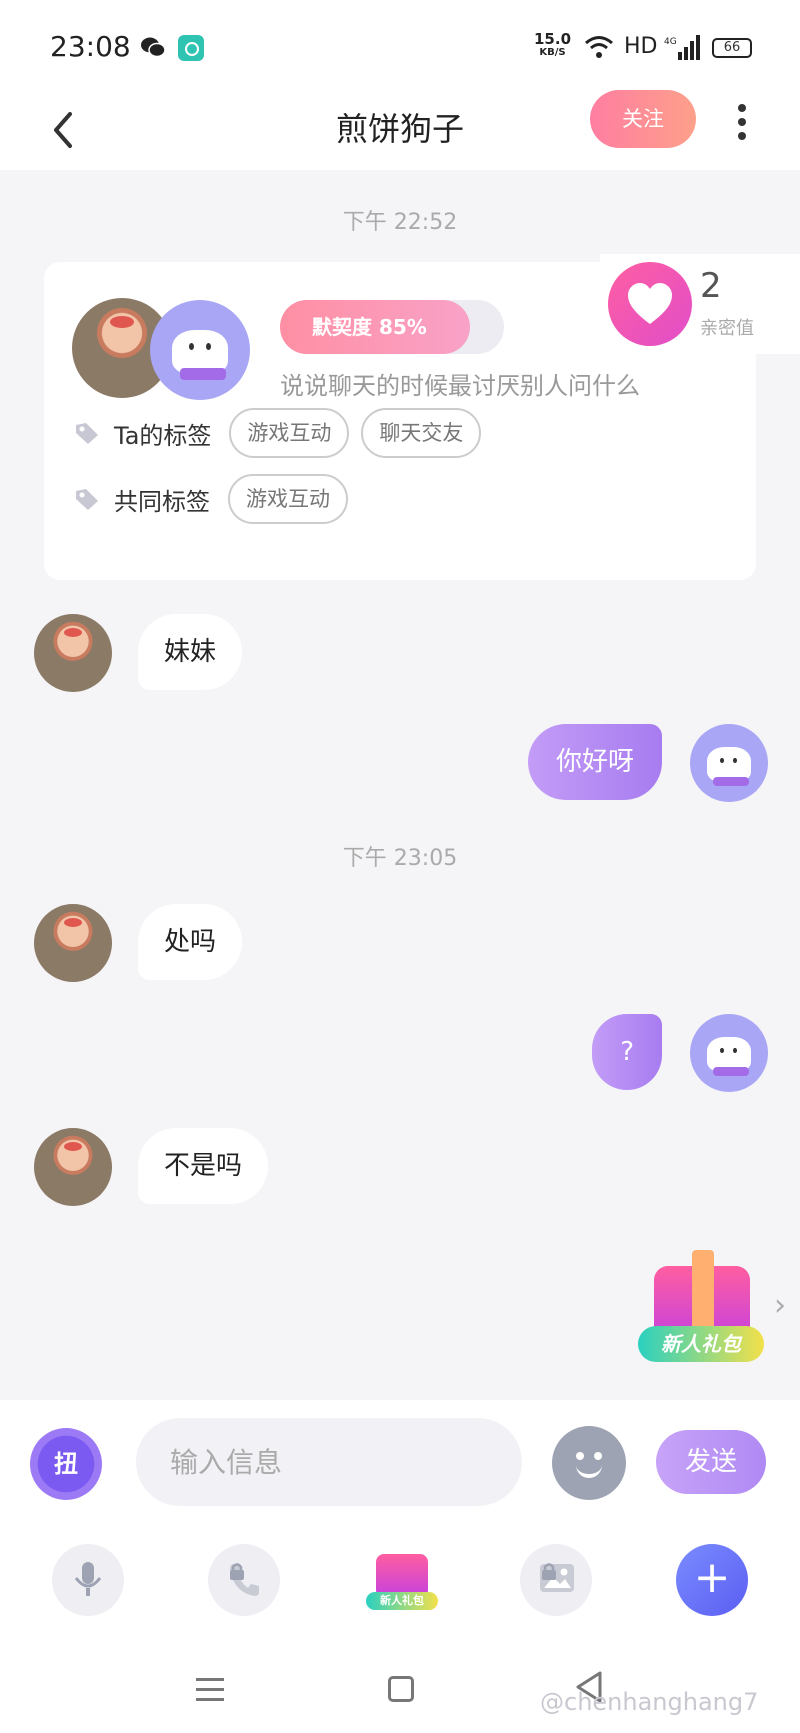 The width and height of the screenshot is (800, 1733). Describe the element at coordinates (402, 1601) in the screenshot. I see `gift-button-label: 新人礼包` at that location.